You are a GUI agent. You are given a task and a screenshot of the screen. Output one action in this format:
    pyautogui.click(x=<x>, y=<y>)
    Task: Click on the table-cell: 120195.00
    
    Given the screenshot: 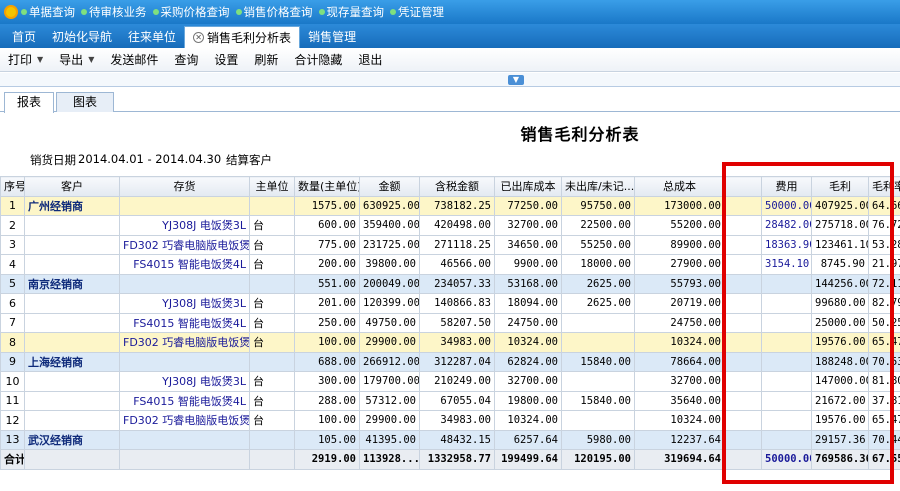 What is the action you would take?
    pyautogui.click(x=598, y=459)
    